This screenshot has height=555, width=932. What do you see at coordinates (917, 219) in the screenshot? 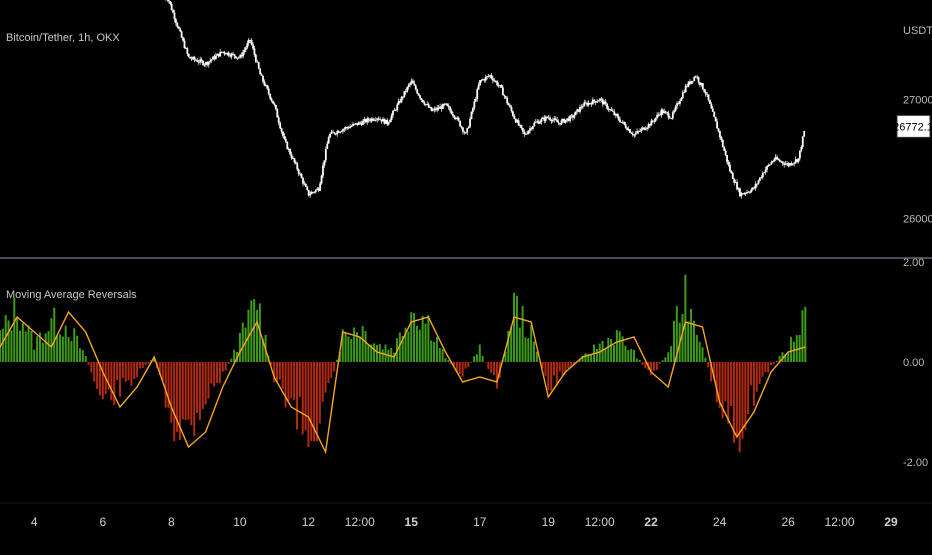
I see `price-tick-label: 26000.0` at bounding box center [917, 219].